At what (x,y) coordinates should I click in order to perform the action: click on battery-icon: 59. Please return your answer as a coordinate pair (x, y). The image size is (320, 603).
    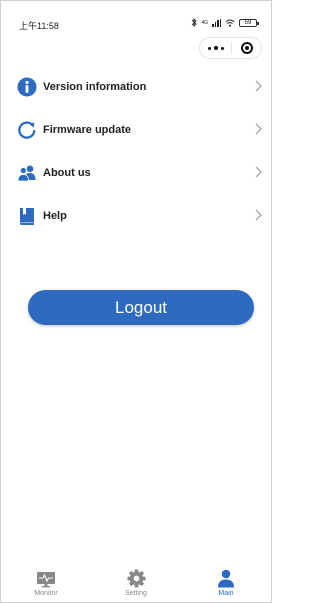
    Looking at the image, I should click on (249, 22).